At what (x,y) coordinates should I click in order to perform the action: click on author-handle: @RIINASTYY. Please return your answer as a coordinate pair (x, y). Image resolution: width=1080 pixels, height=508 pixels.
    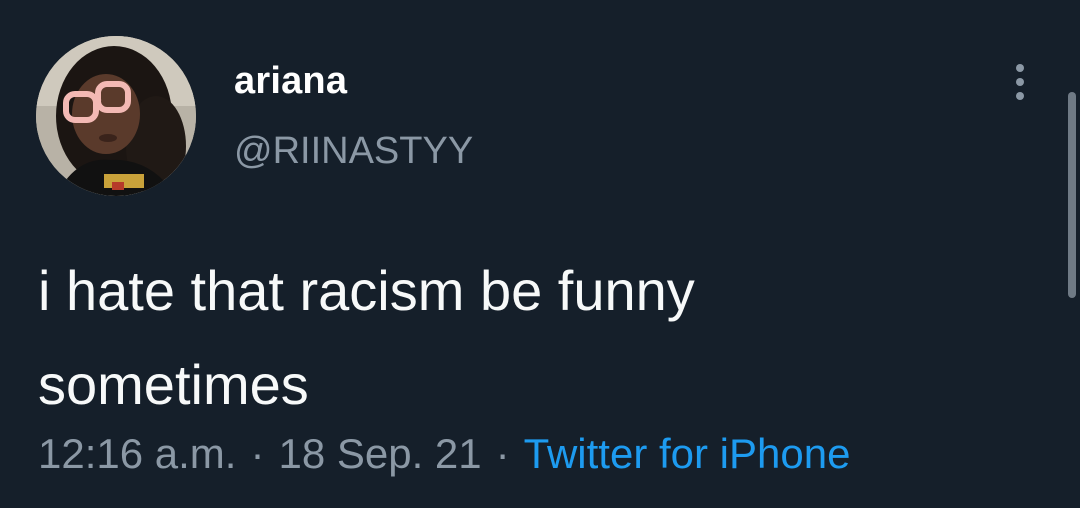
    Looking at the image, I should click on (353, 151).